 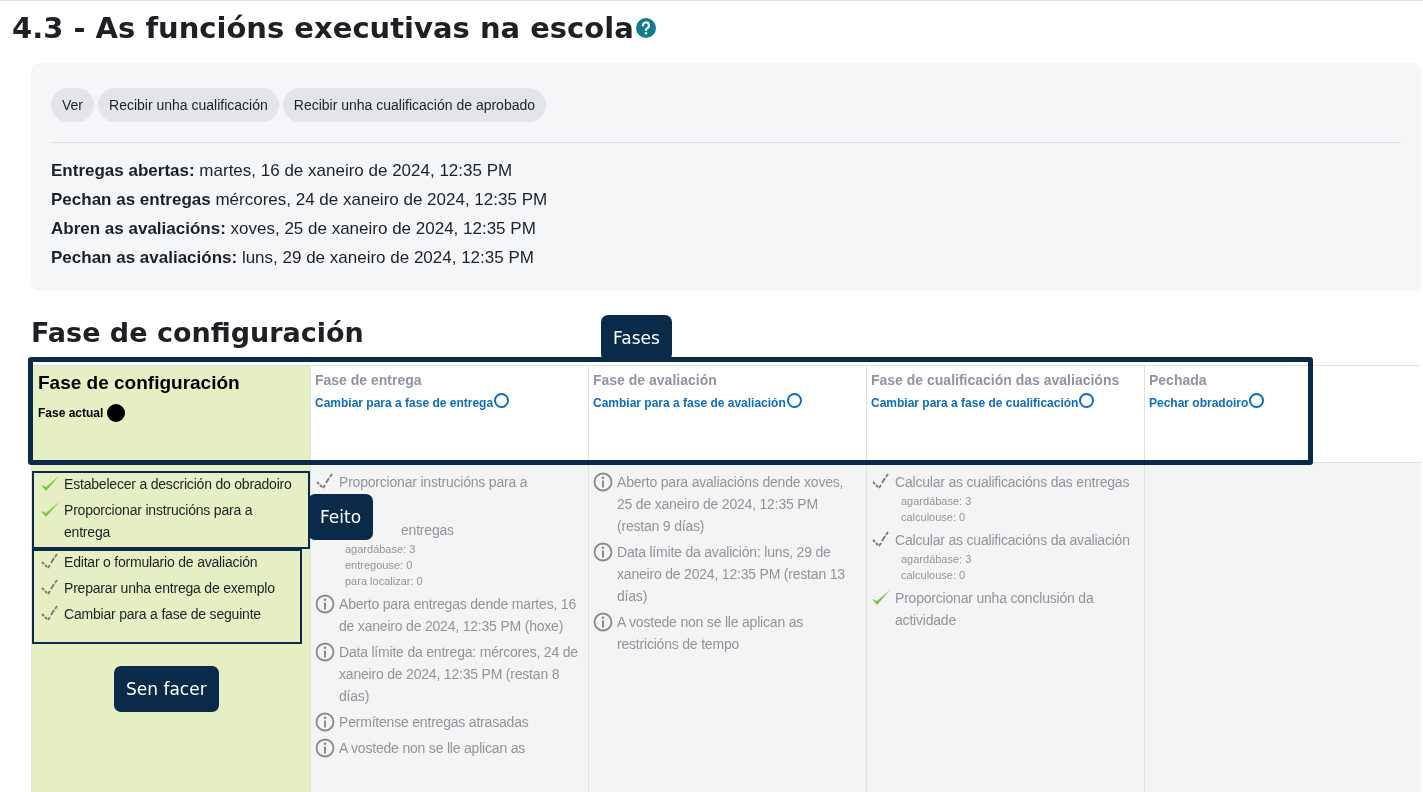 I want to click on task-text: Proporcionar instrucións para a, so click(x=433, y=482).